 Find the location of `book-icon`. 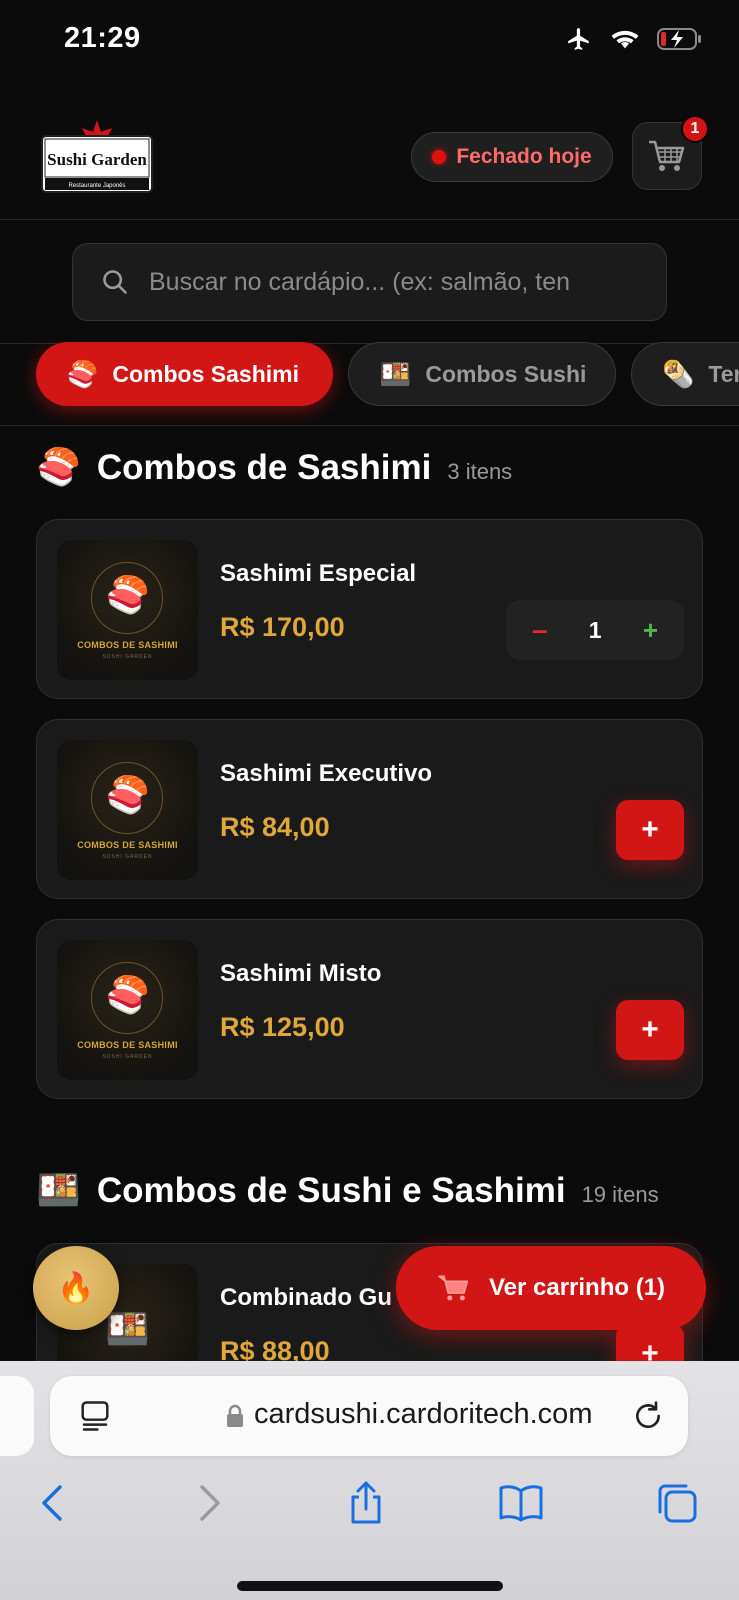

book-icon is located at coordinates (521, 1503).